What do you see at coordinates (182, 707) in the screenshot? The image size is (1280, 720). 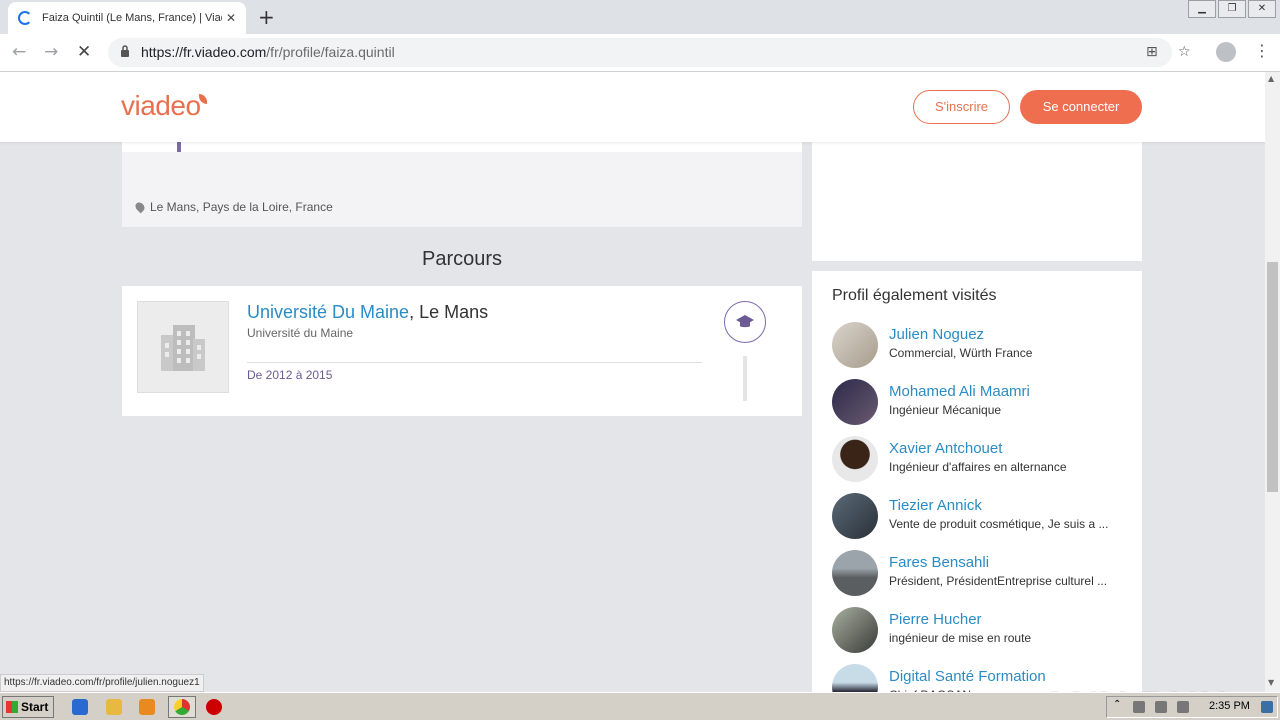 I see `chrome-icon` at bounding box center [182, 707].